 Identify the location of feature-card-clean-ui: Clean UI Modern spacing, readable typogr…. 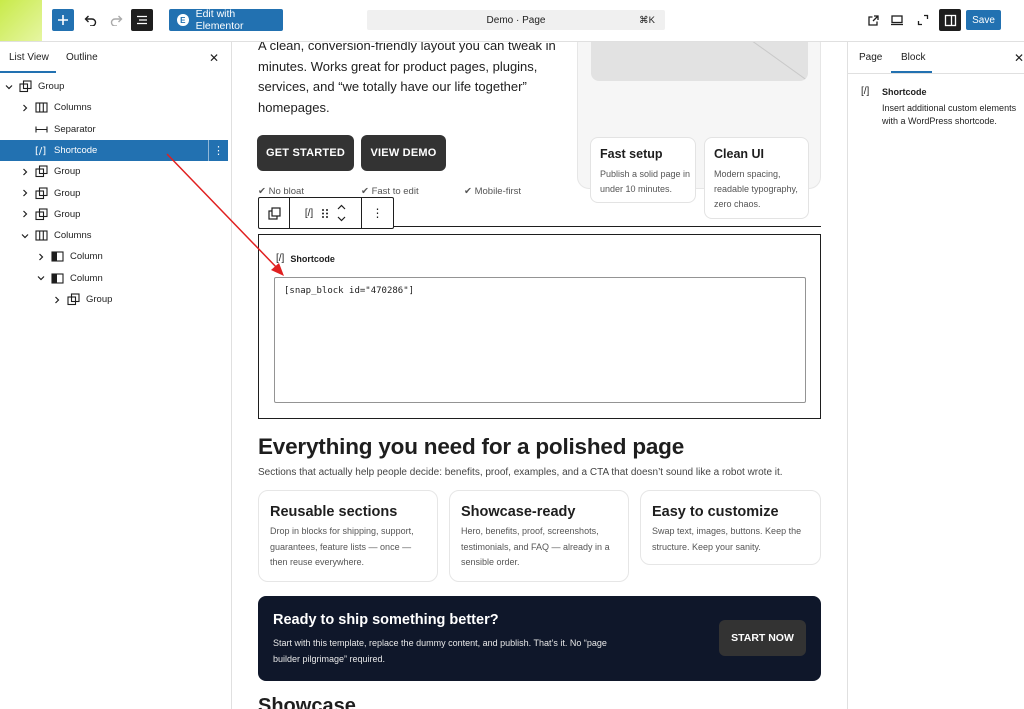
(756, 178).